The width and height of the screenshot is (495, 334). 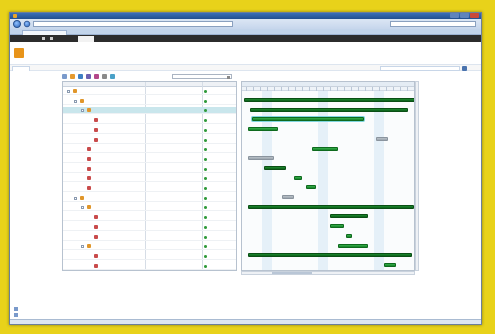 What do you see at coordinates (17, 24) in the screenshot?
I see `back-icon` at bounding box center [17, 24].